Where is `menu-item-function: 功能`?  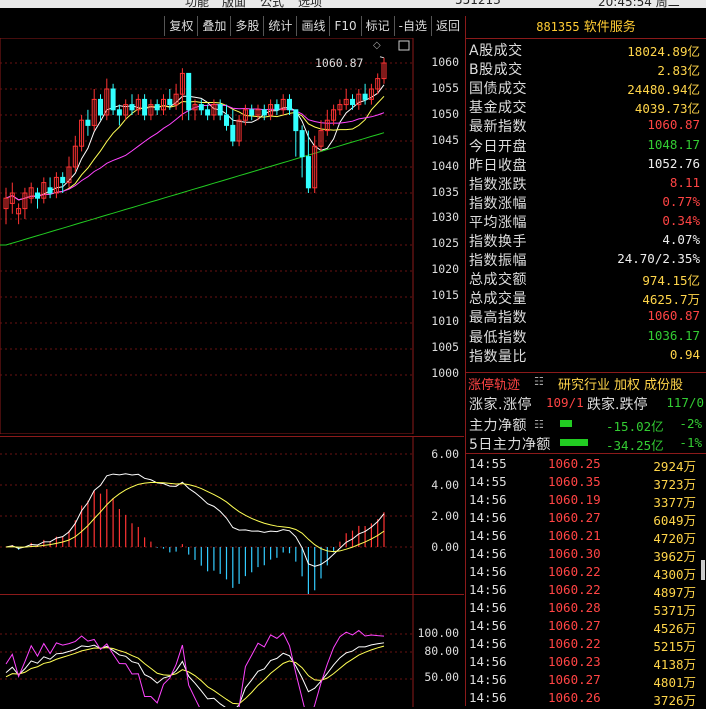 menu-item-function: 功能 is located at coordinates (197, 4).